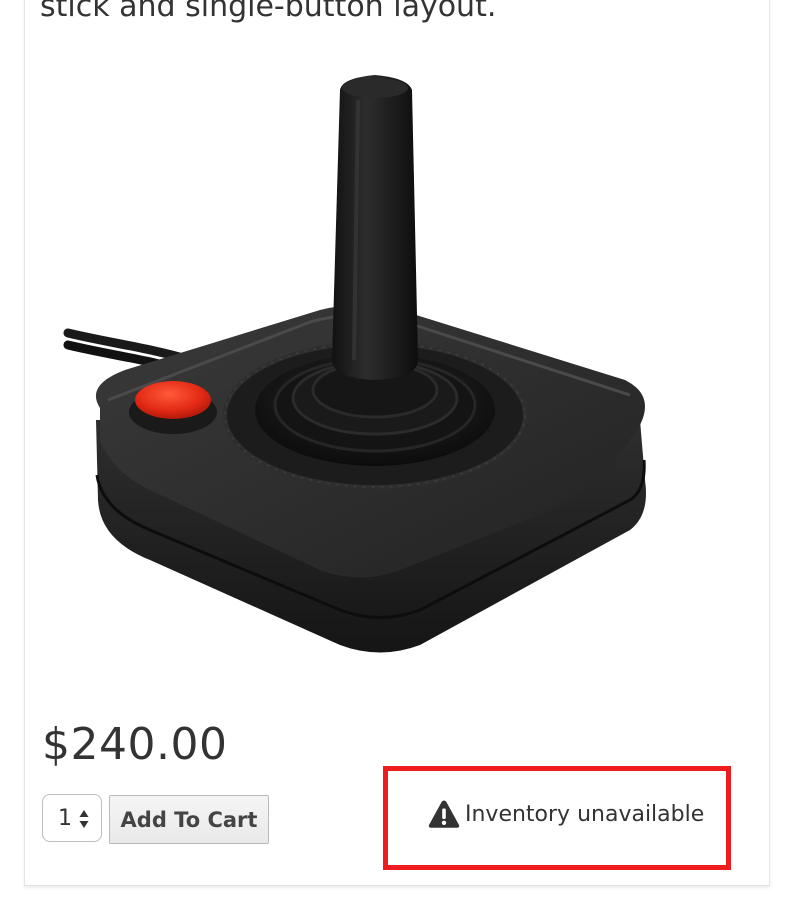 The height and width of the screenshot is (906, 800). Describe the element at coordinates (189, 819) in the screenshot. I see `add-to-cart-button: Add To Cart` at that location.